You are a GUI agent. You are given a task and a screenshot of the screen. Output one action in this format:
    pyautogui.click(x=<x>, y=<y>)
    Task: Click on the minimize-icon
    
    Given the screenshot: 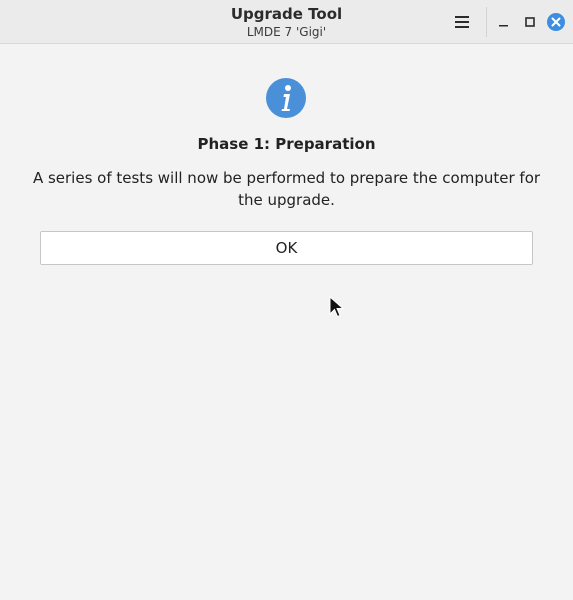 What is the action you would take?
    pyautogui.click(x=503, y=26)
    